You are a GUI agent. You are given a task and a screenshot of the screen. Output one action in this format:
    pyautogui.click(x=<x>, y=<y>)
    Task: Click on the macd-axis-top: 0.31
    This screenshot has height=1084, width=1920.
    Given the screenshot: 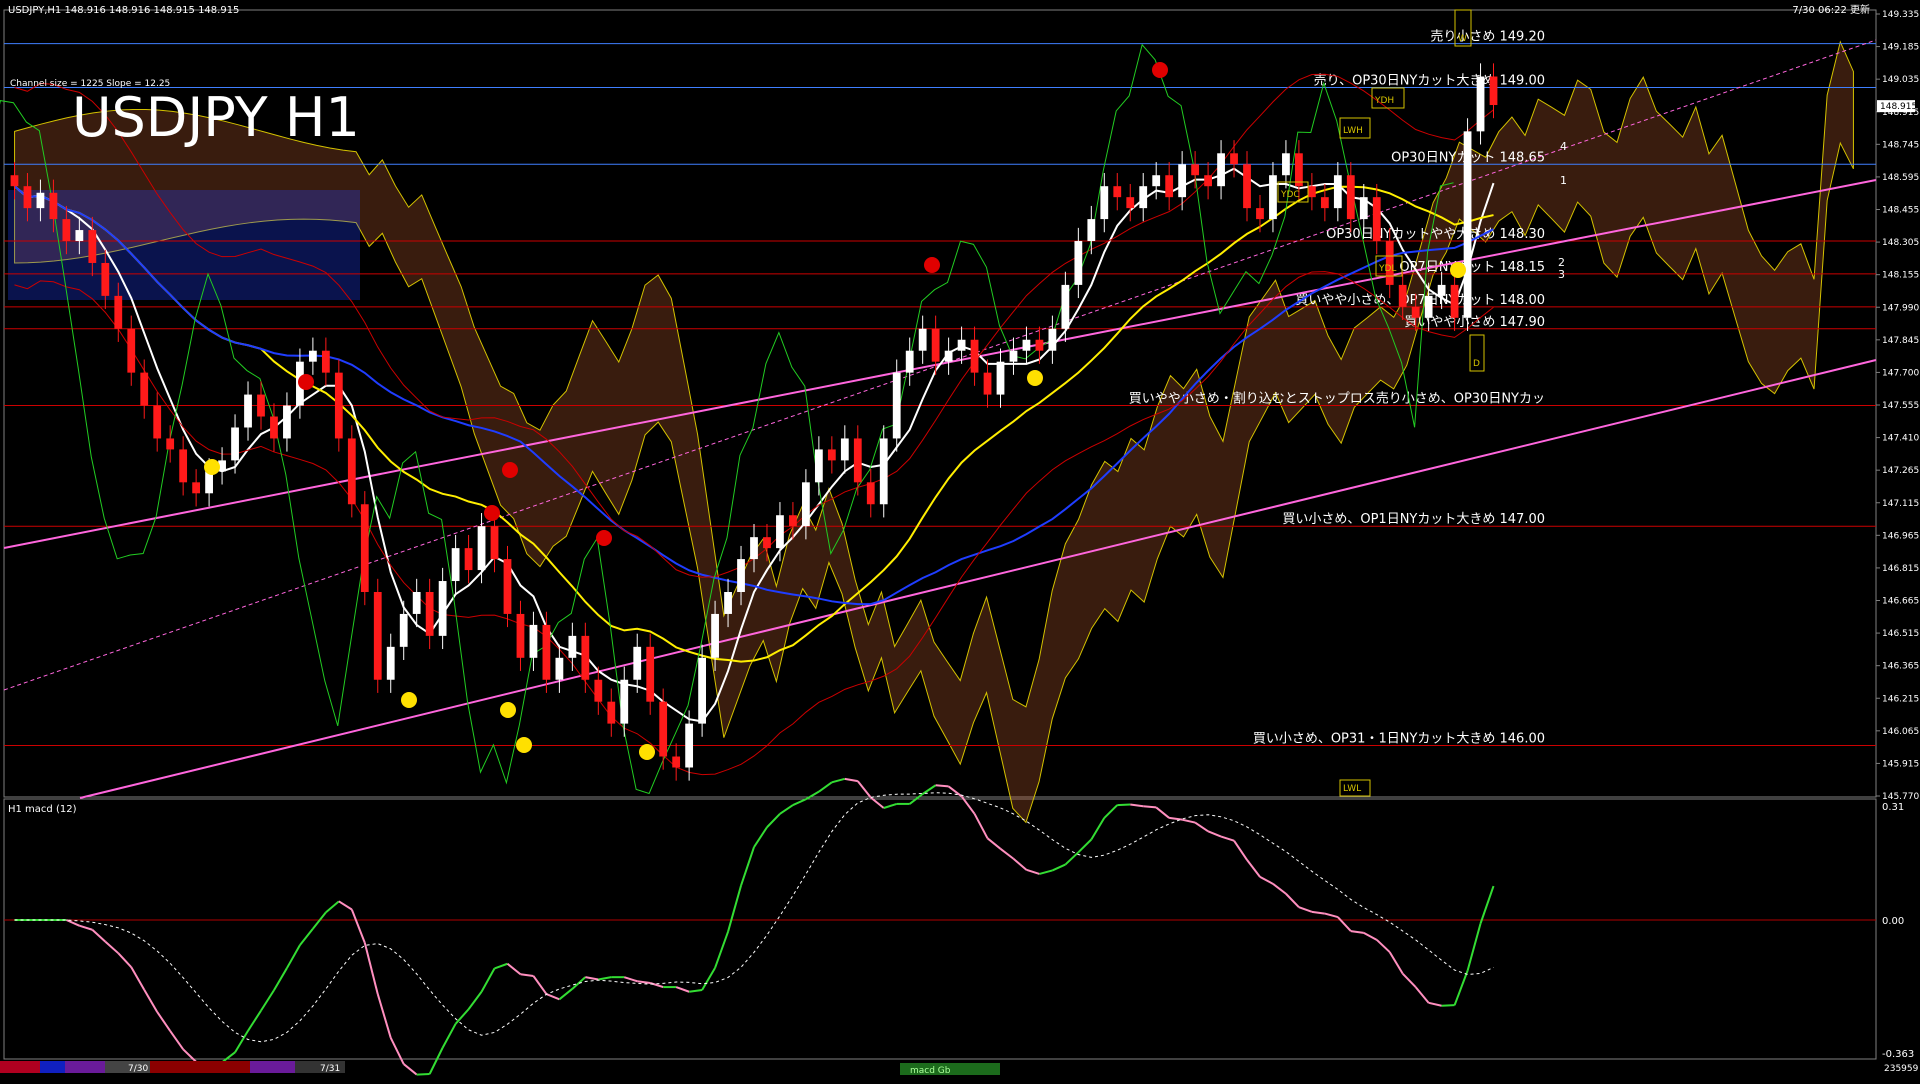 What is the action you would take?
    pyautogui.click(x=1893, y=807)
    